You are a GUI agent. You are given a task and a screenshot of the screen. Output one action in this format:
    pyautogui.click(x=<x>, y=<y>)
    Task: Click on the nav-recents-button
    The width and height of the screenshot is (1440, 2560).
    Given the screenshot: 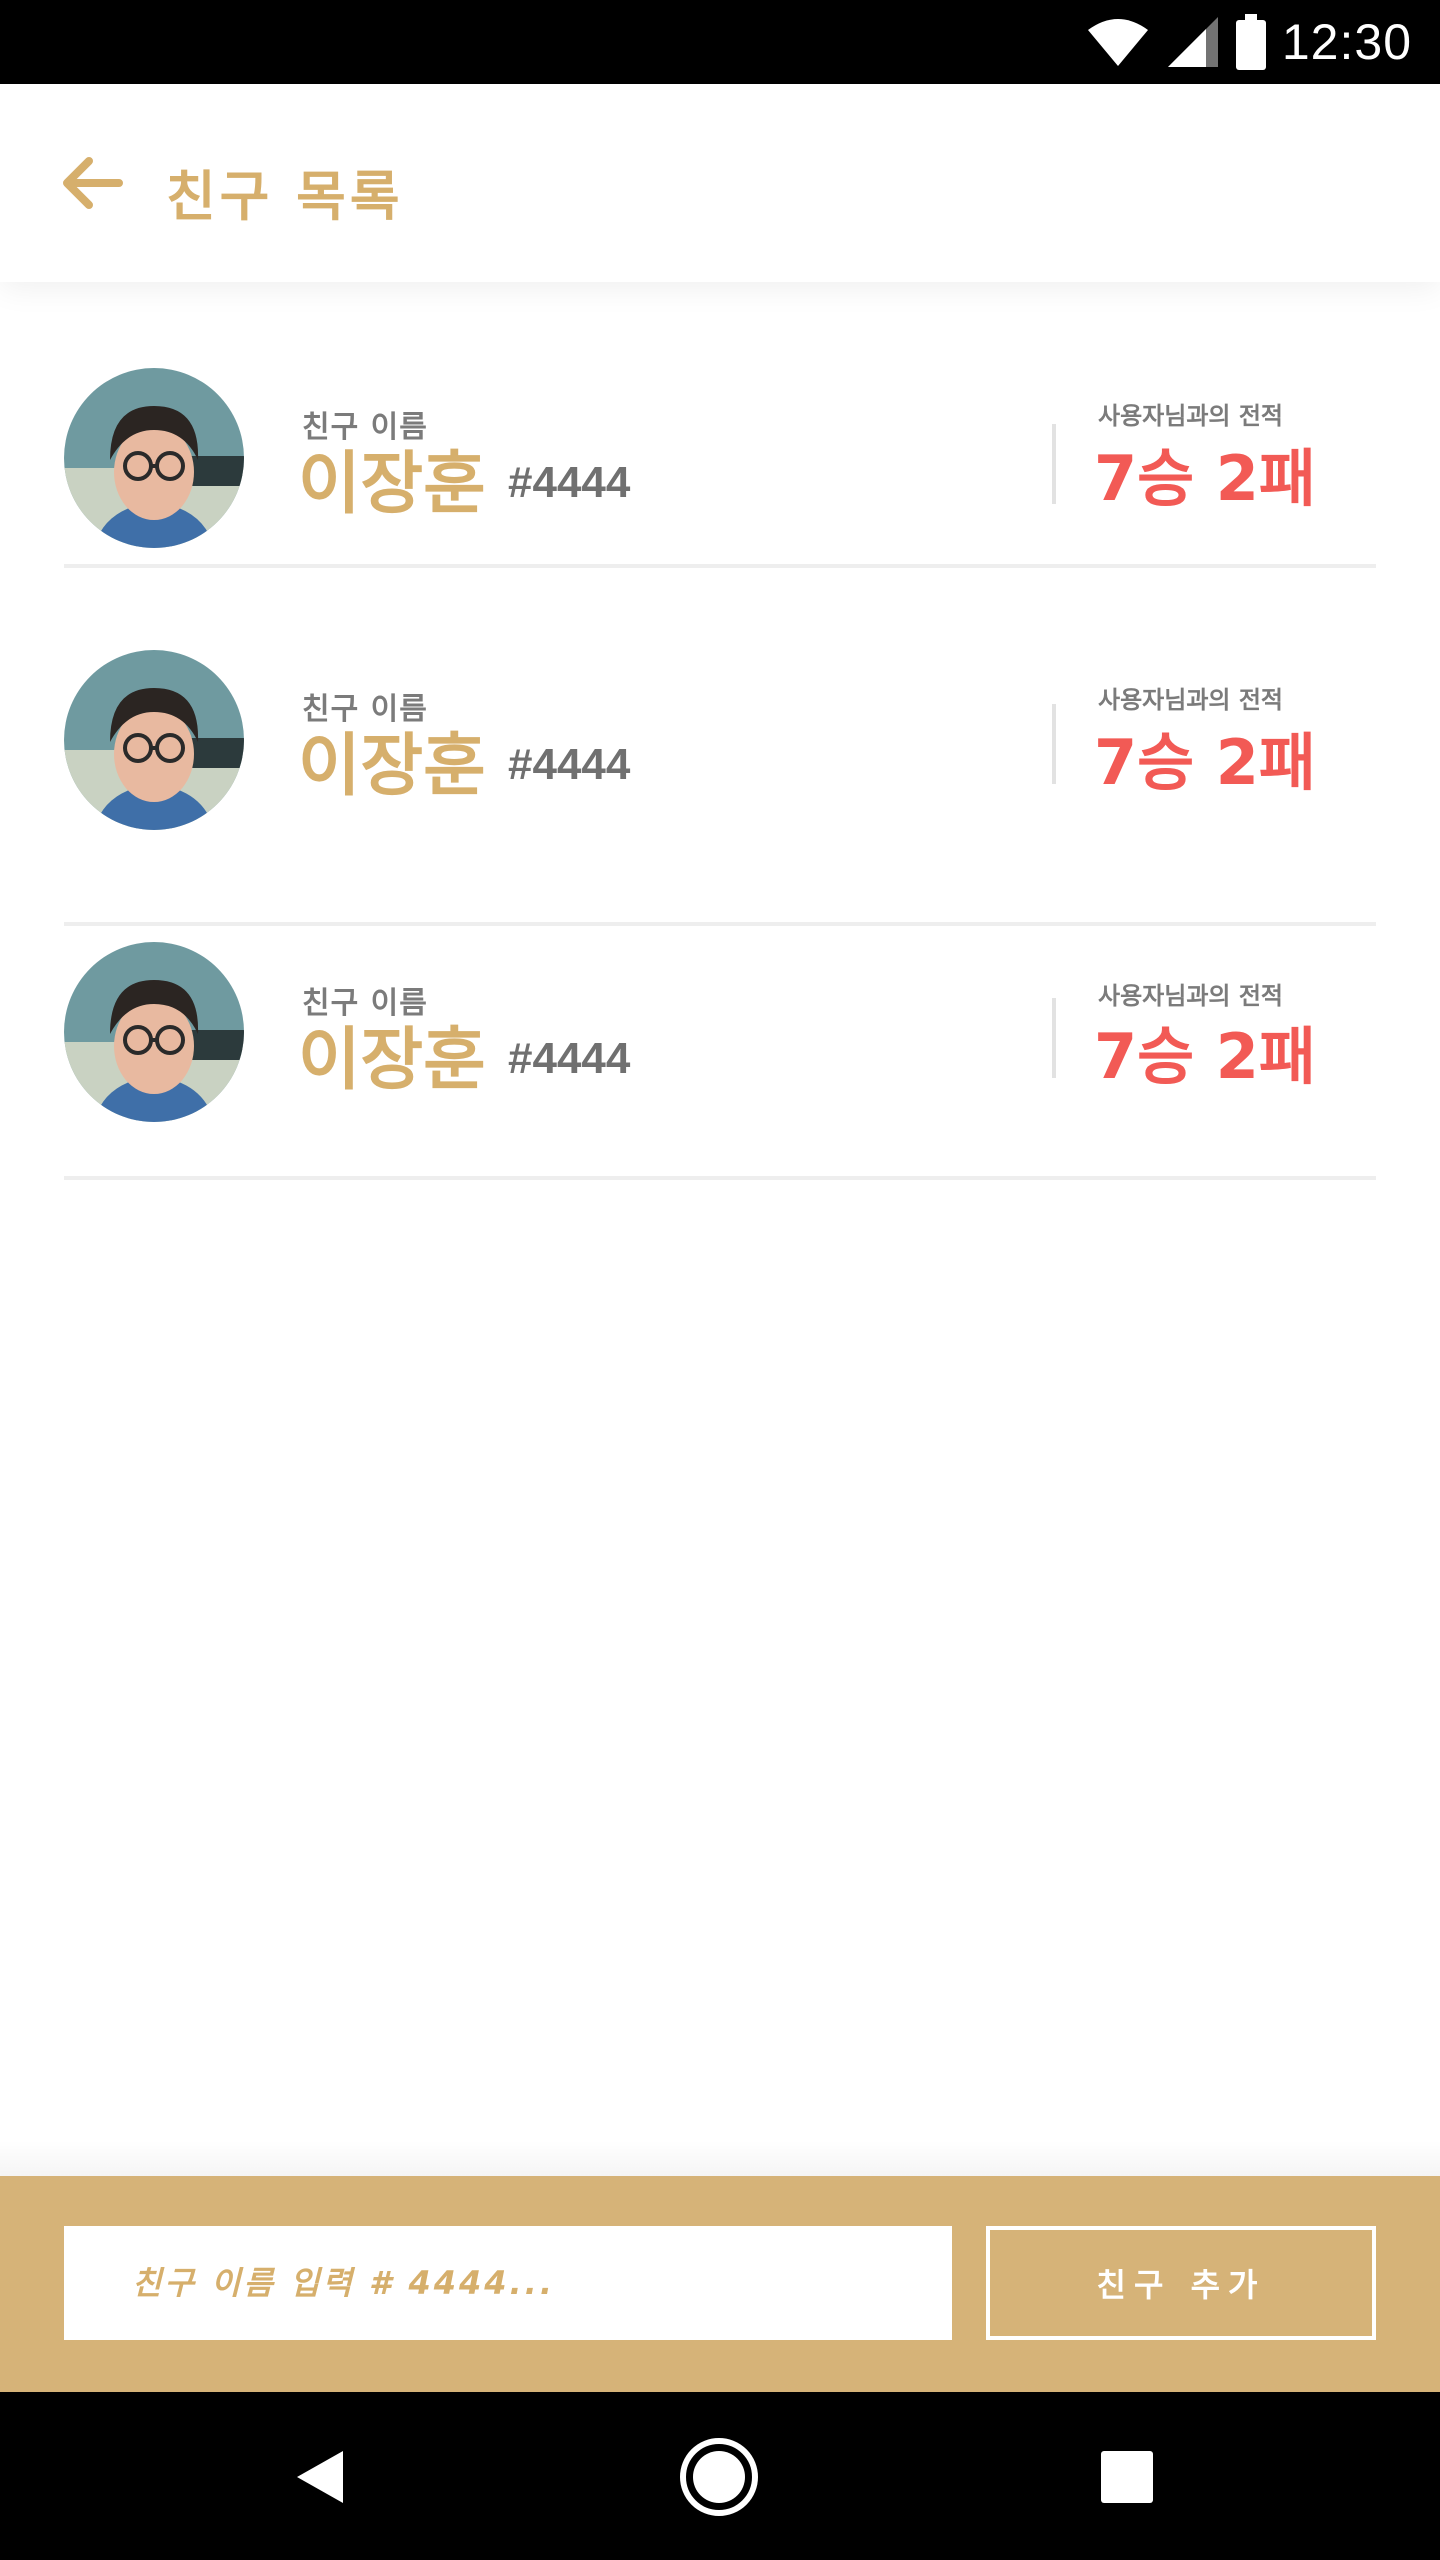 What is the action you would take?
    pyautogui.click(x=1127, y=2477)
    